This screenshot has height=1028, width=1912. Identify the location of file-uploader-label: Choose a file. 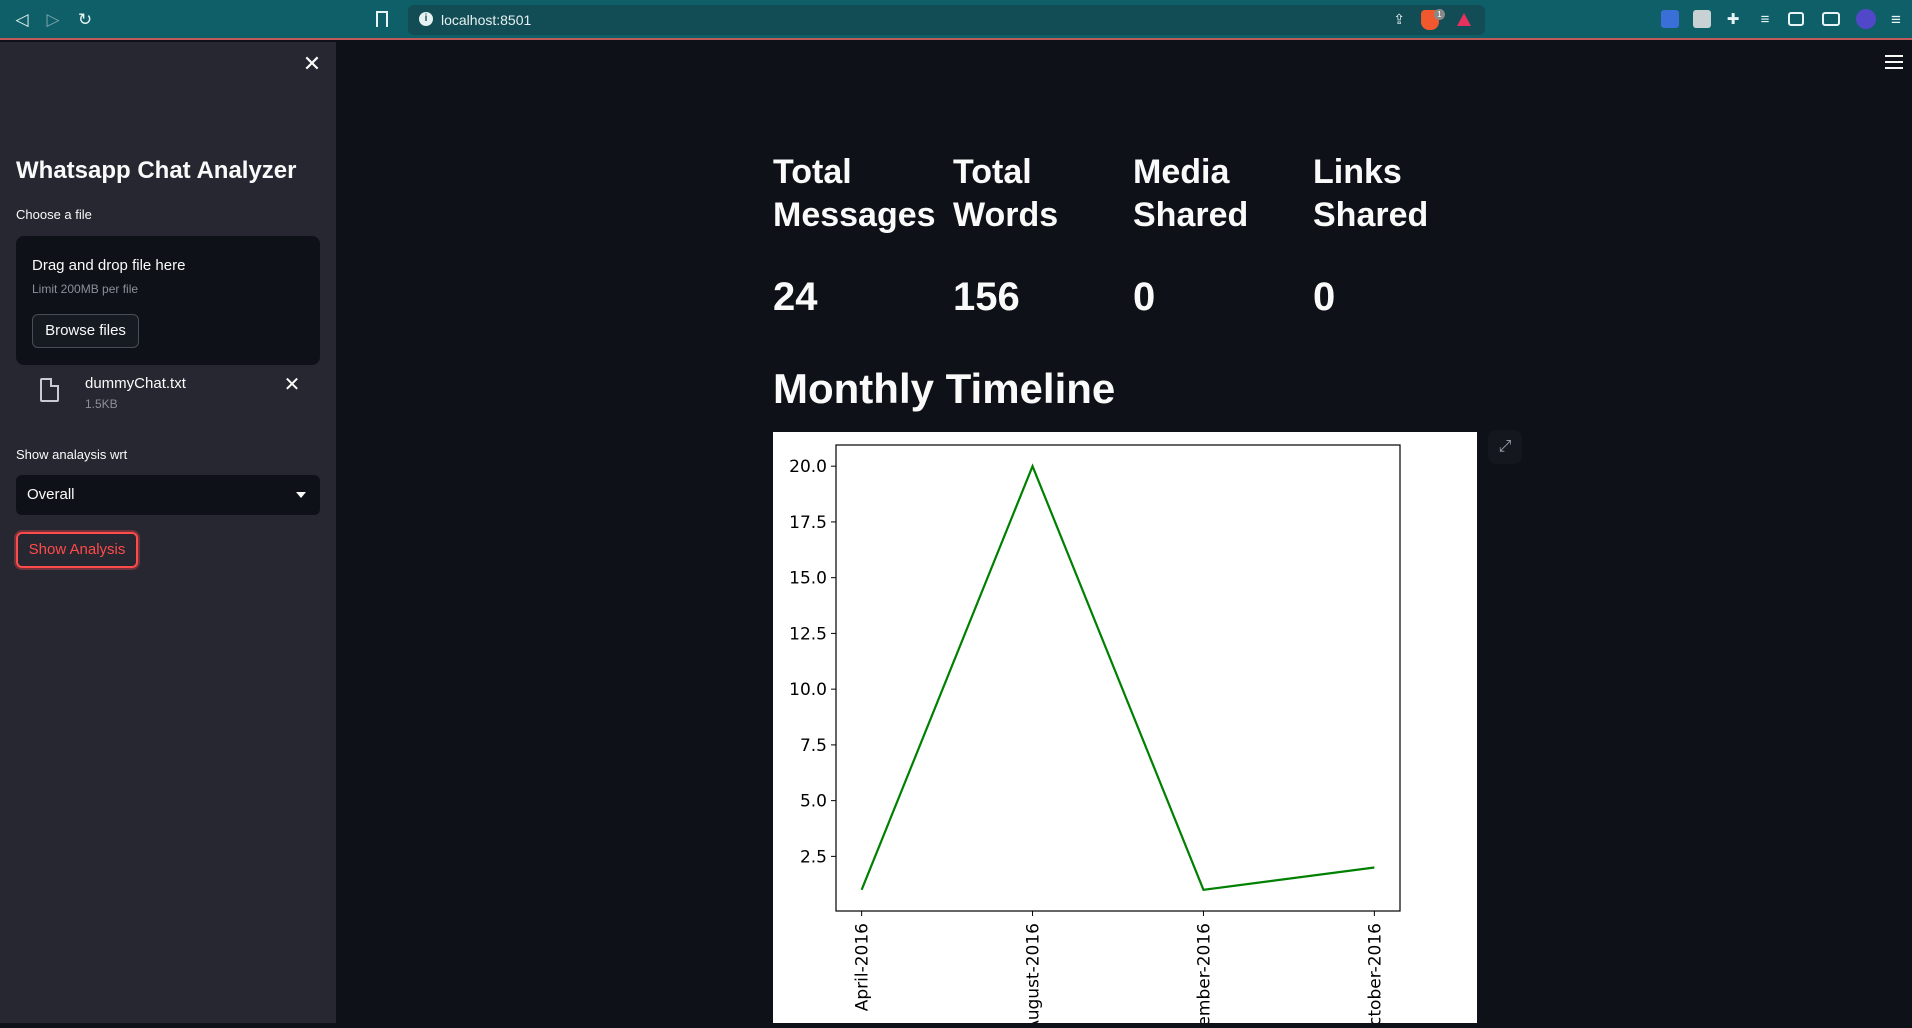
(54, 214).